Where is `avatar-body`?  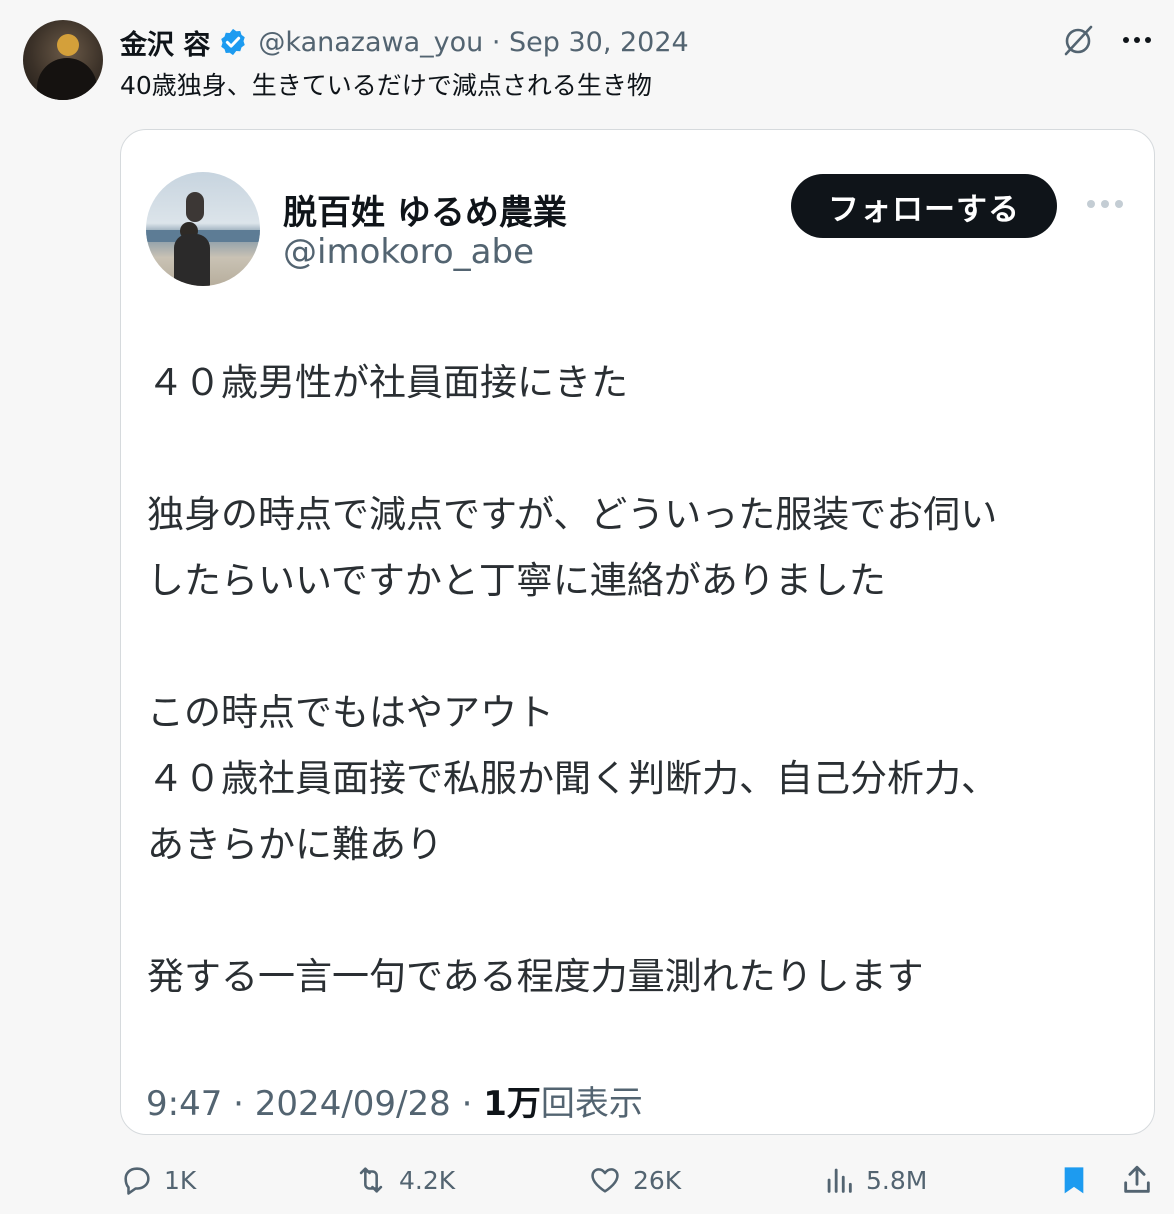 avatar-body is located at coordinates (67, 79).